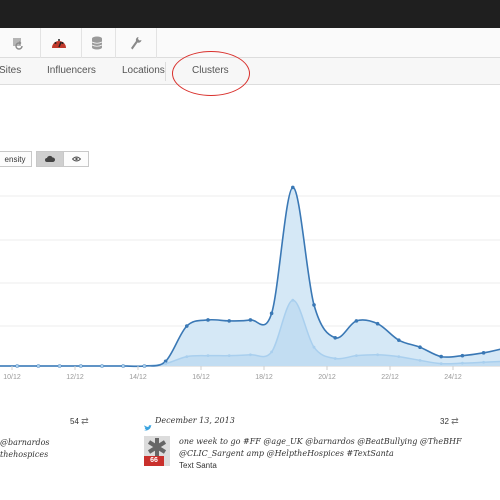 The image size is (500, 500). I want to click on tab-divider, so click(165, 71).